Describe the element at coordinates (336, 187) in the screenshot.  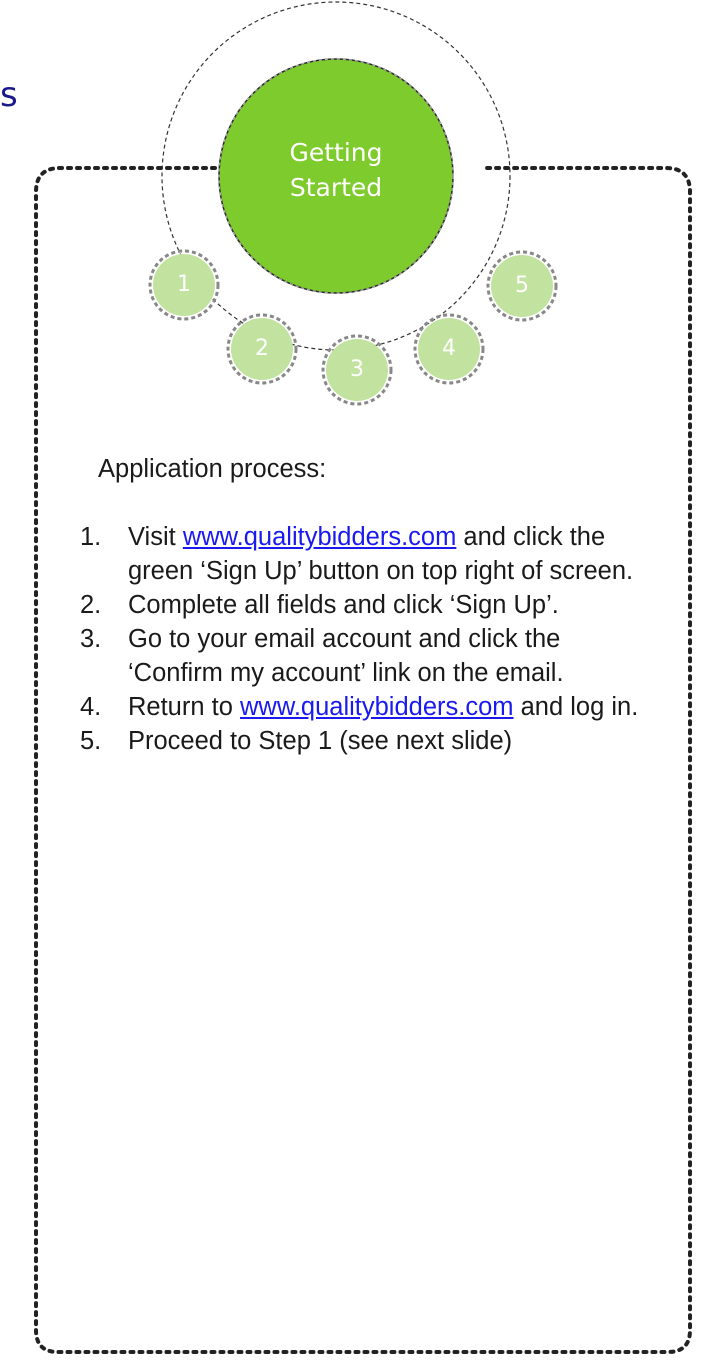
I see `hub-label-line2: Started` at that location.